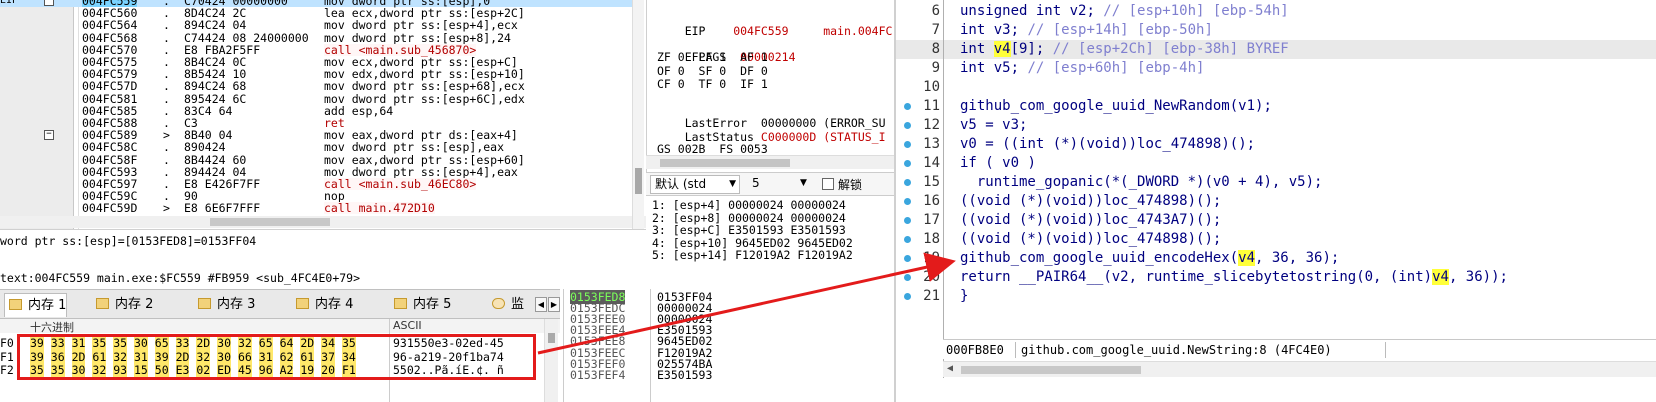  I want to click on instruction-text: mov dword ptr ss:[esp+6C],edx, so click(424, 99).